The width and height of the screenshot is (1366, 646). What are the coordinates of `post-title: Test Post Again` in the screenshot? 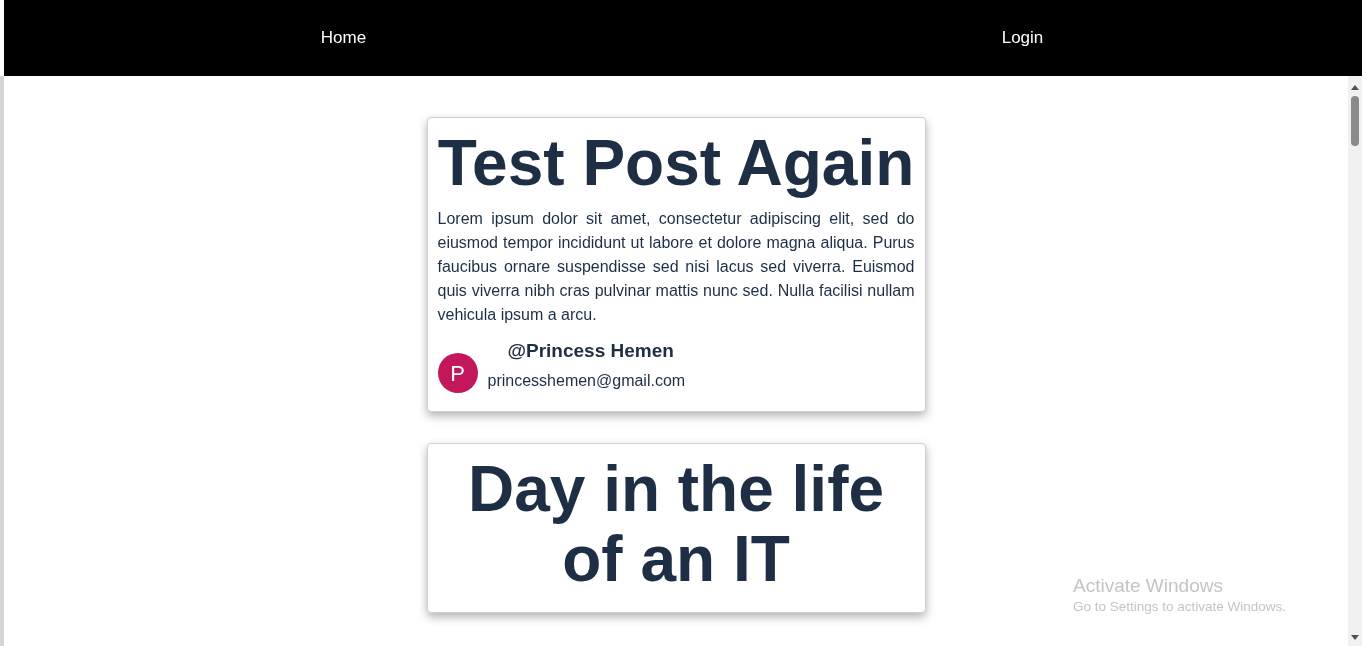 It's located at (676, 163).